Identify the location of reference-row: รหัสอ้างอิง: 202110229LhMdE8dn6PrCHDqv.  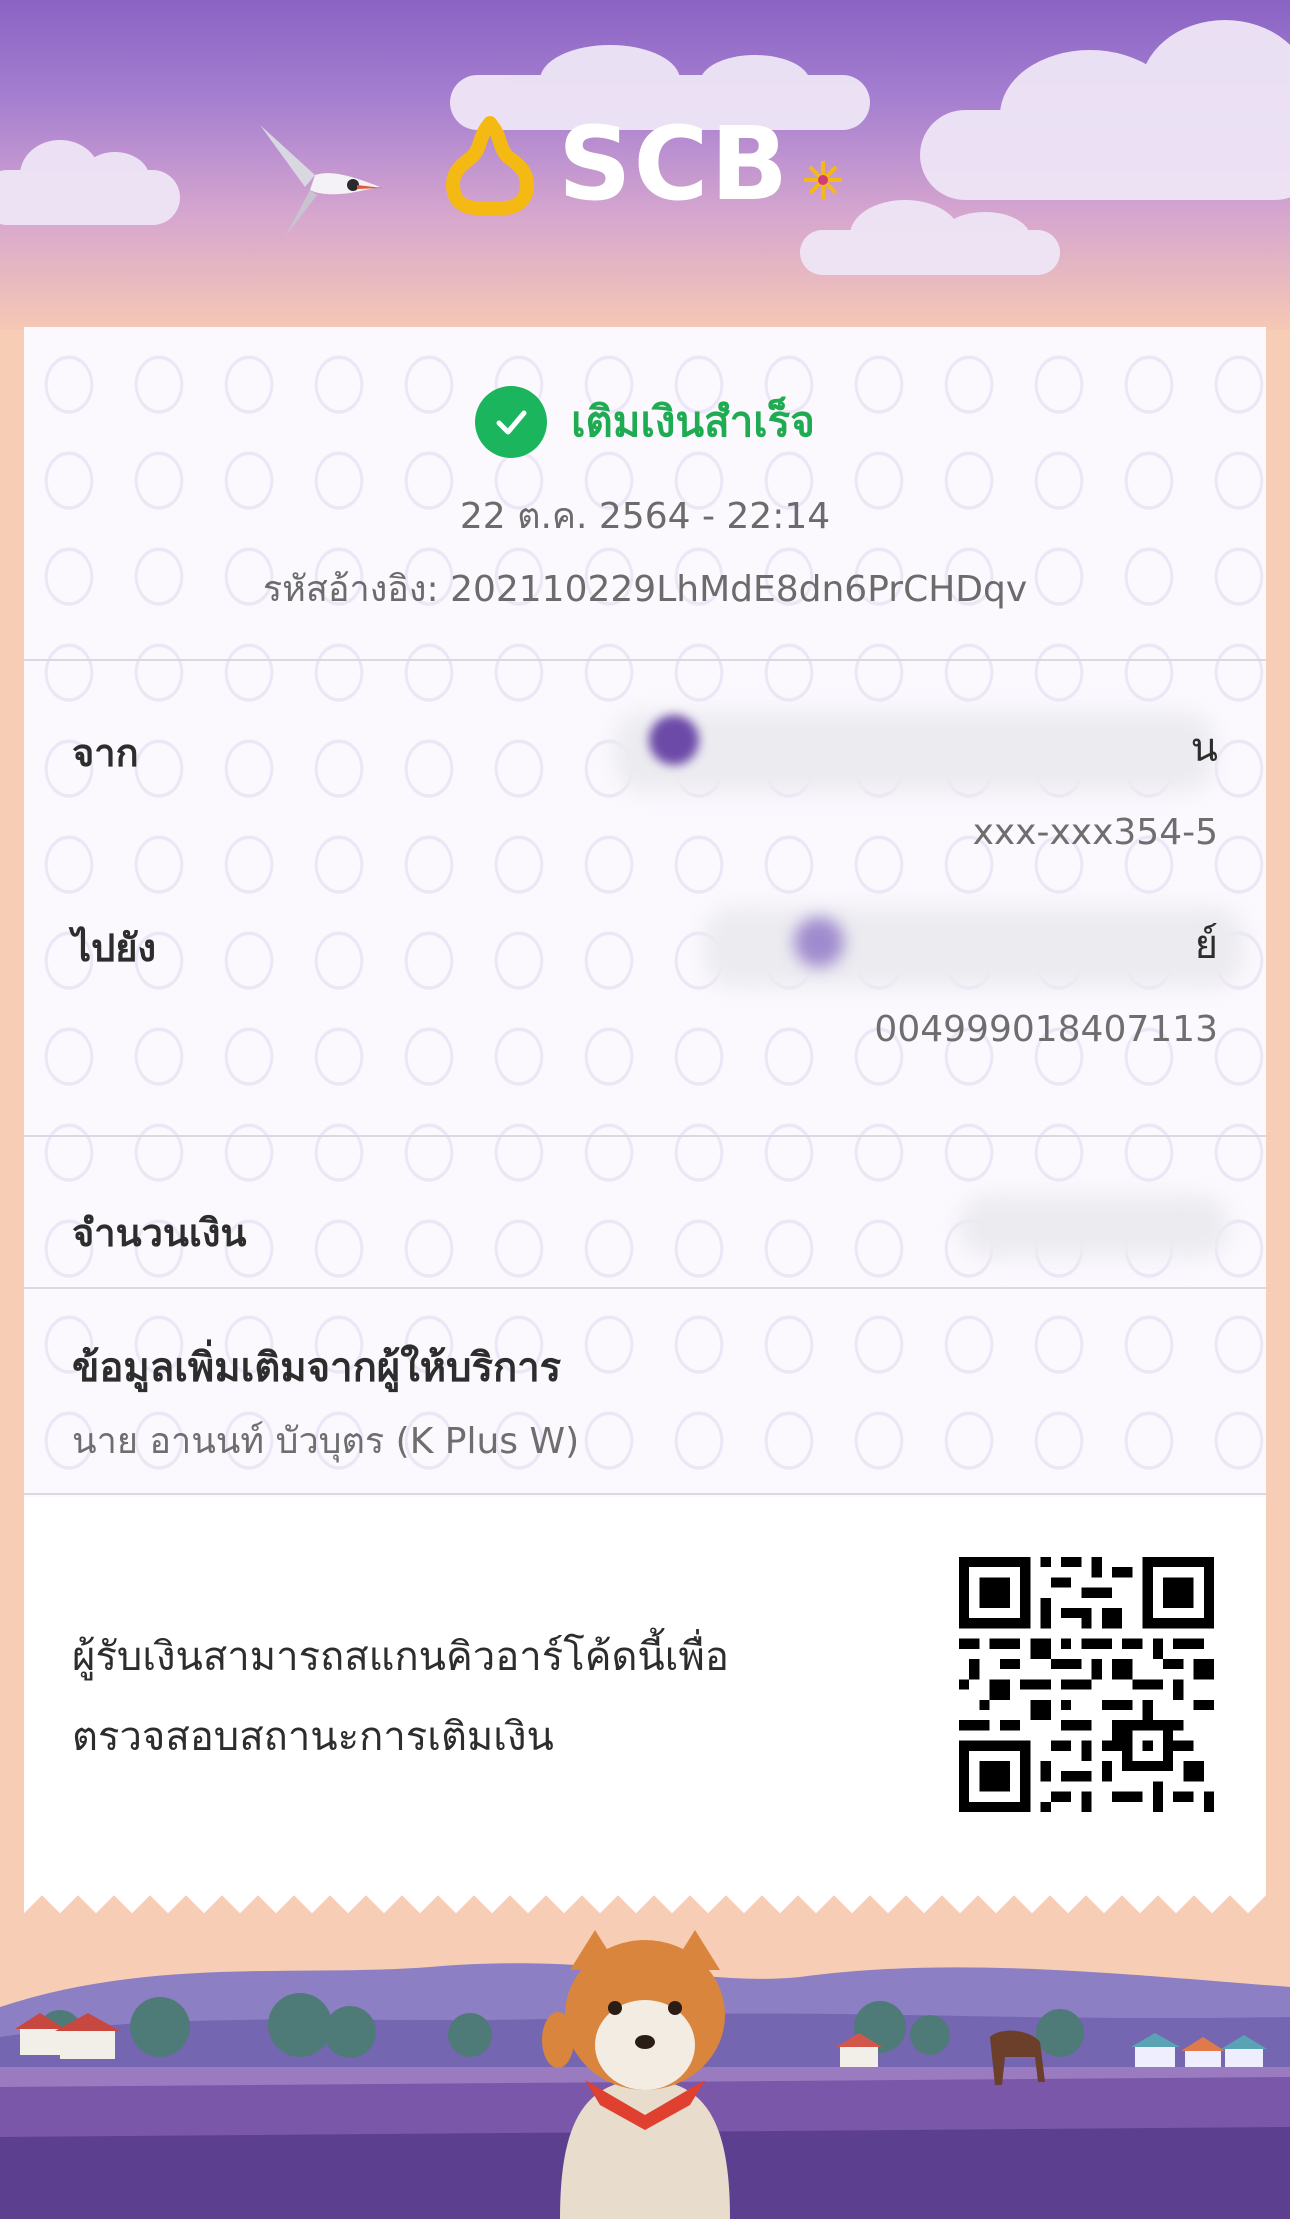
(645, 588).